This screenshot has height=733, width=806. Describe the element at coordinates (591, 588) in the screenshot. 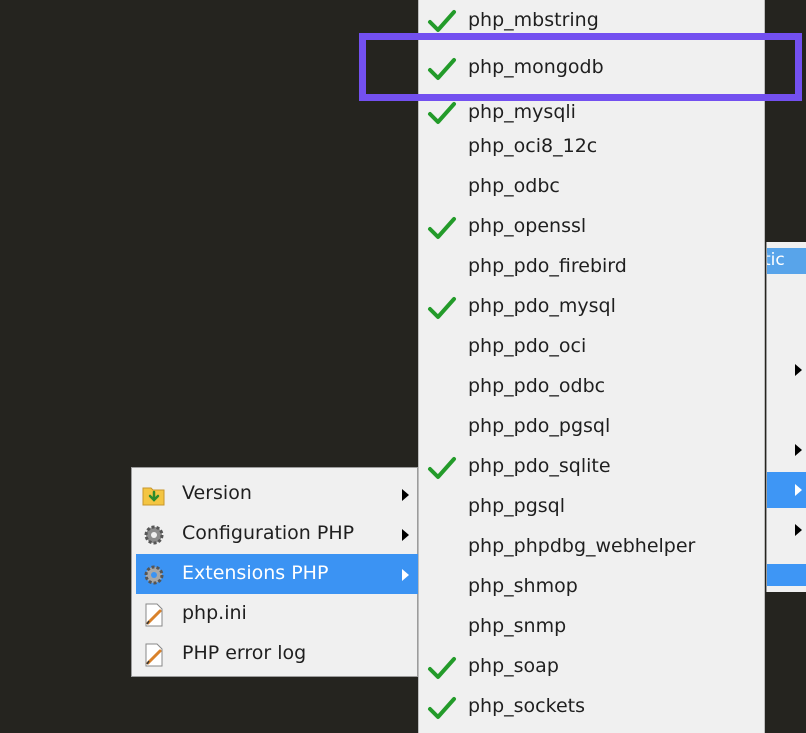

I see `menu-item-php-shmop: php_shmop` at that location.